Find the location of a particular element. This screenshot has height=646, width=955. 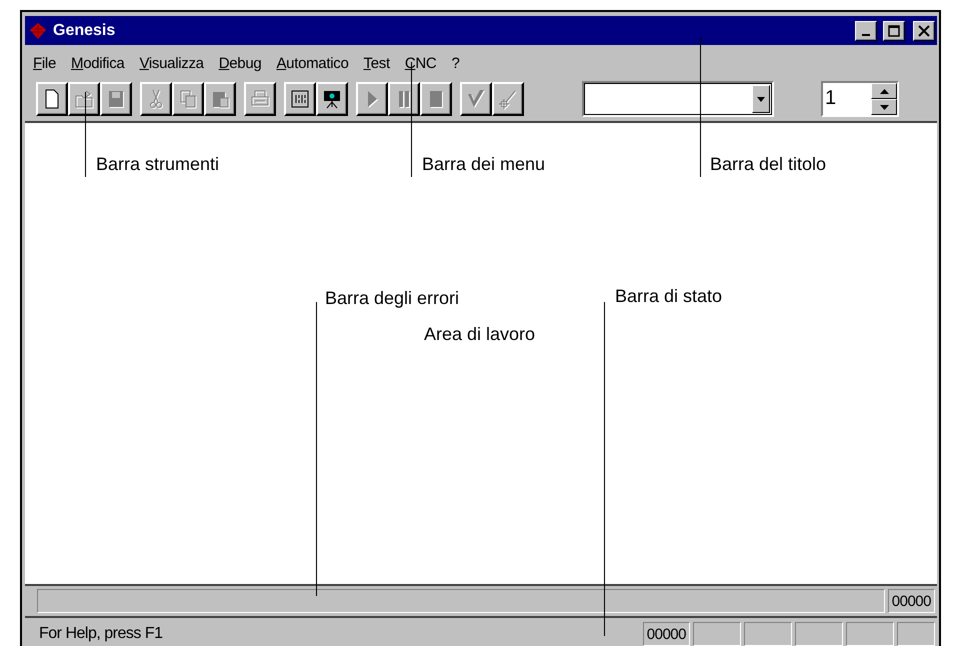

menu-item: Visualizza is located at coordinates (171, 63).